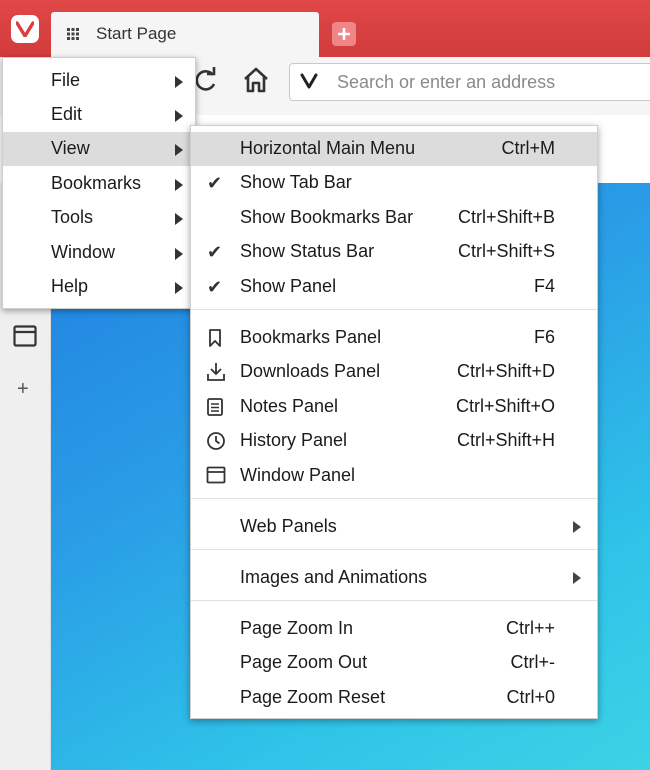 This screenshot has width=650, height=770. Describe the element at coordinates (446, 82) in the screenshot. I see `address-placeholder: Search or enter an address` at that location.